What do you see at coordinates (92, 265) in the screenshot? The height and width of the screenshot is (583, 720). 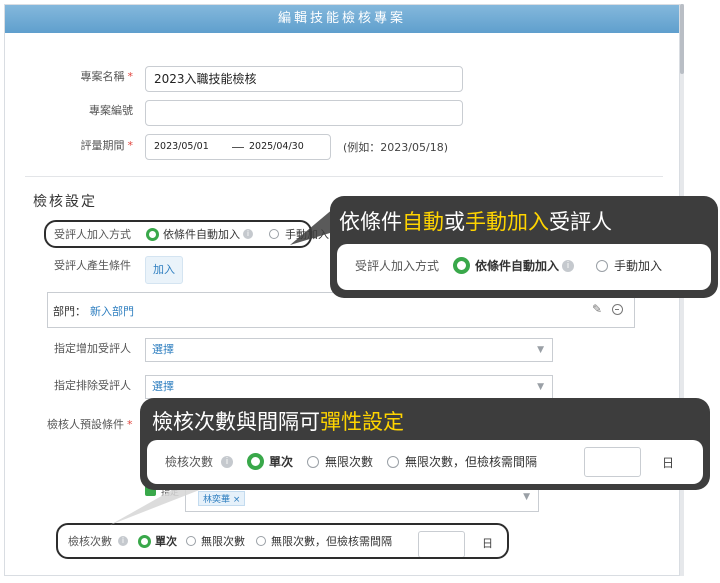 I see `condition-label: 受評人產生條件` at bounding box center [92, 265].